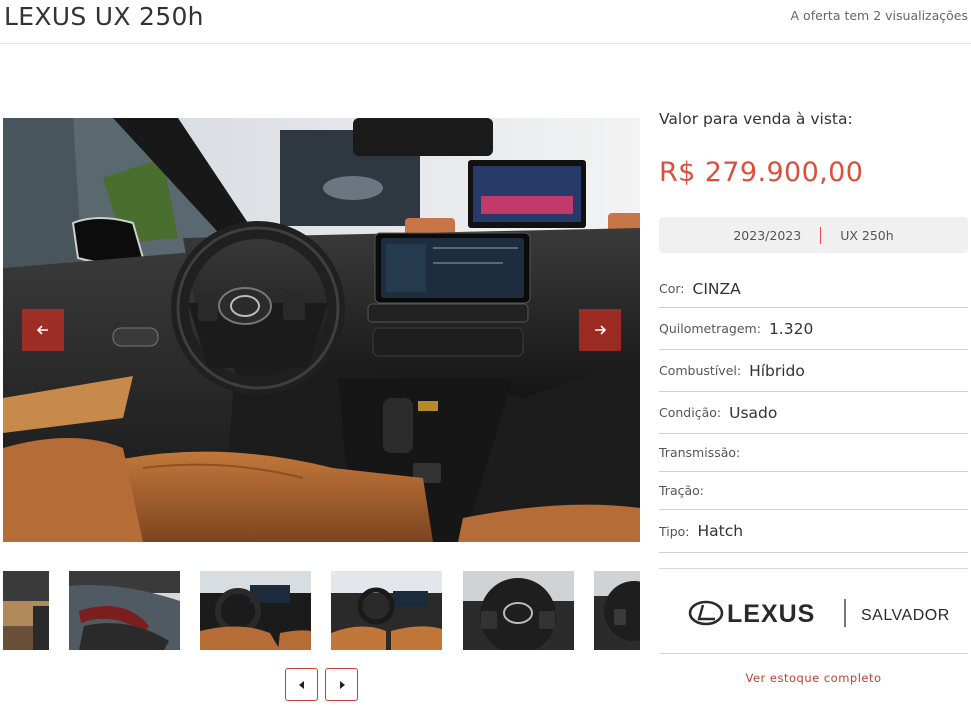 This screenshot has width=971, height=709. I want to click on spec-row-color: Cor: CINZA, so click(813, 289).